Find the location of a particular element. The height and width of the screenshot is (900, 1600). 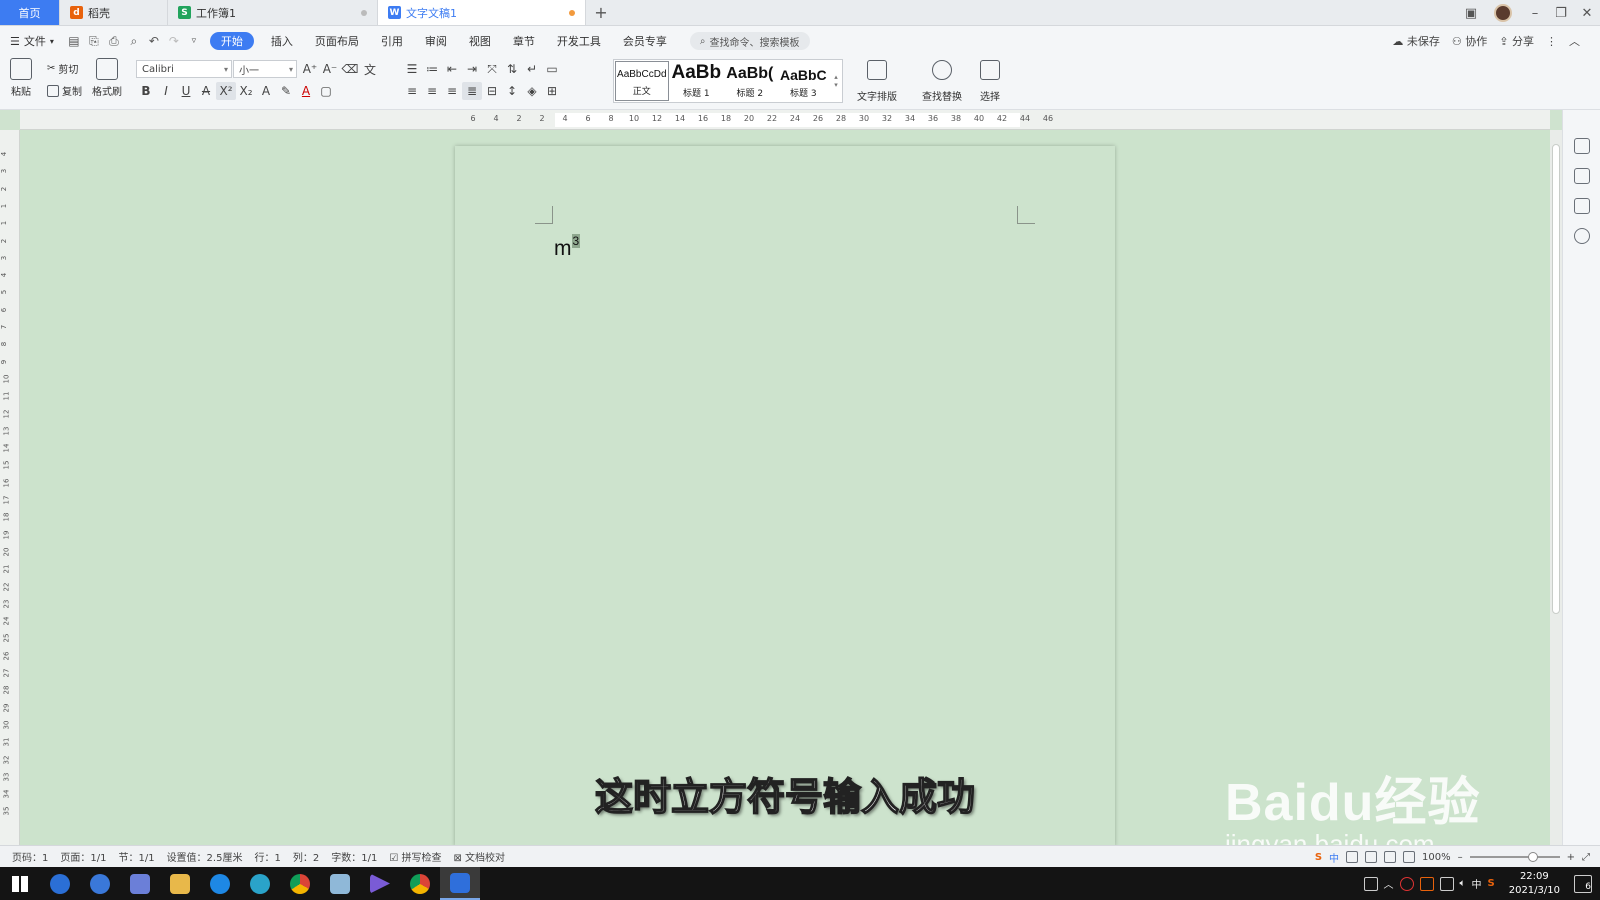

redo-icon: ↷ is located at coordinates (174, 41).